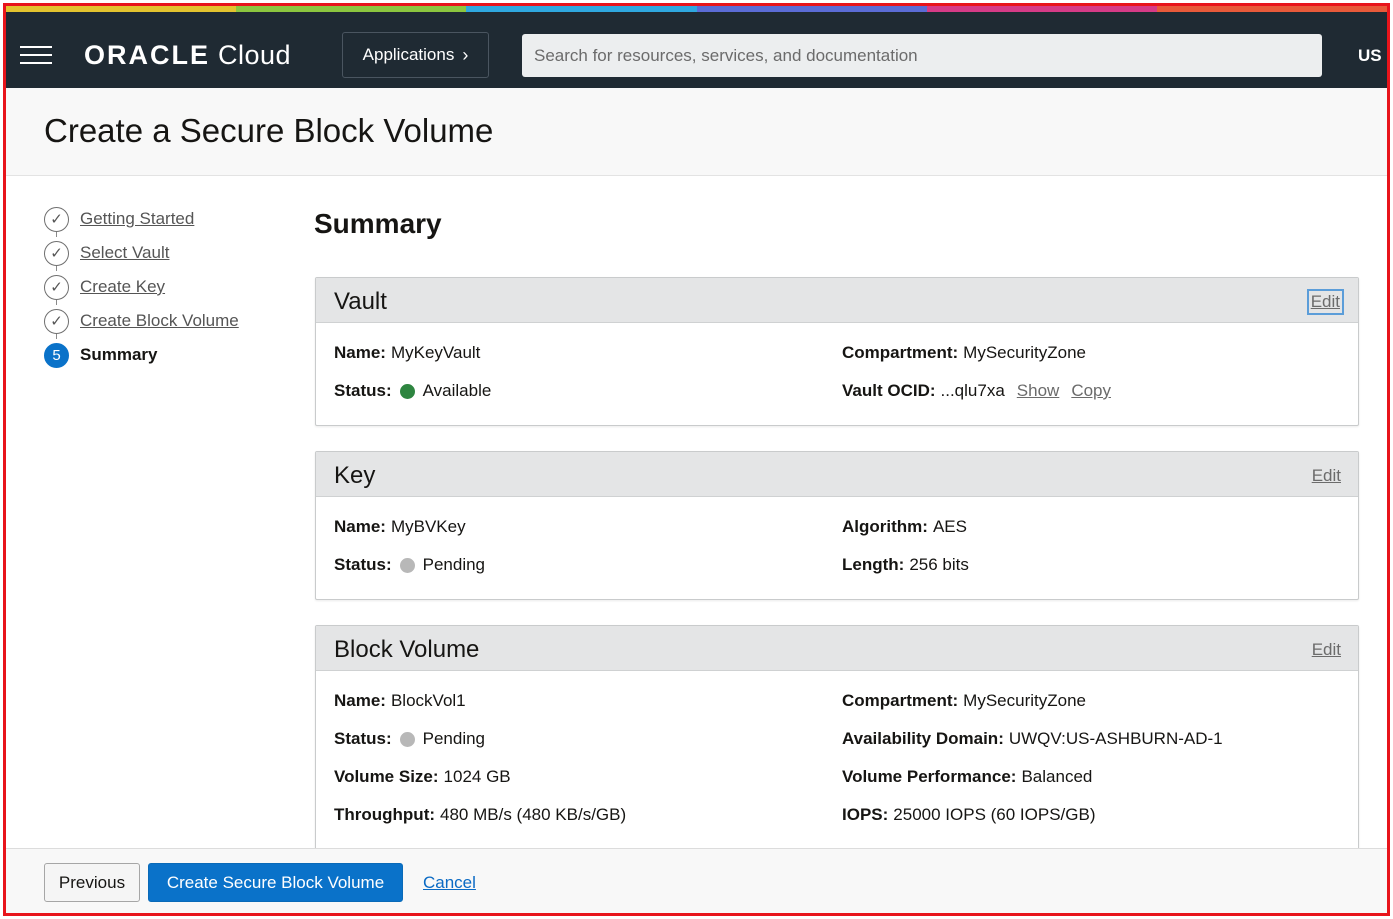 The image size is (1393, 919). I want to click on ocid-show-link: Show, so click(1038, 391).